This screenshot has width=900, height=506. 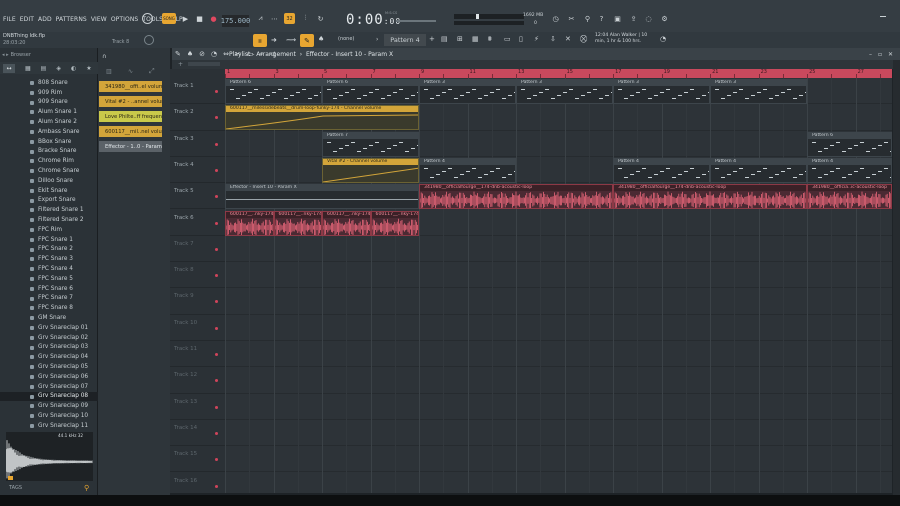 I want to click on browser-packs-icon: ◐, so click(x=73, y=68).